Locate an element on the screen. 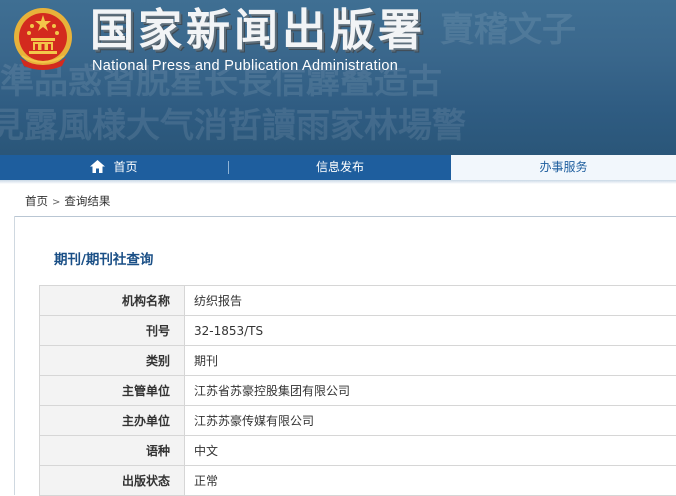 The height and width of the screenshot is (496, 676). field-value: 中文 is located at coordinates (430, 451).